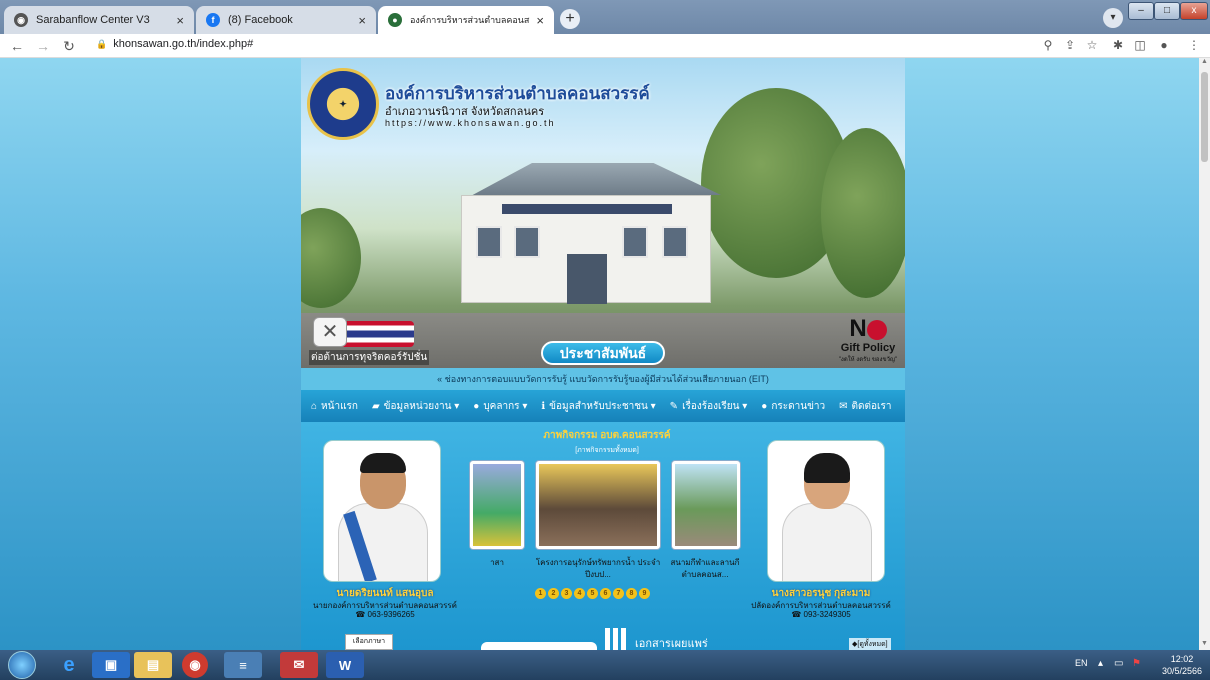 The height and width of the screenshot is (680, 1210). What do you see at coordinates (1100, 663) in the screenshot?
I see `tray-expand-icon: ▴` at bounding box center [1100, 663].